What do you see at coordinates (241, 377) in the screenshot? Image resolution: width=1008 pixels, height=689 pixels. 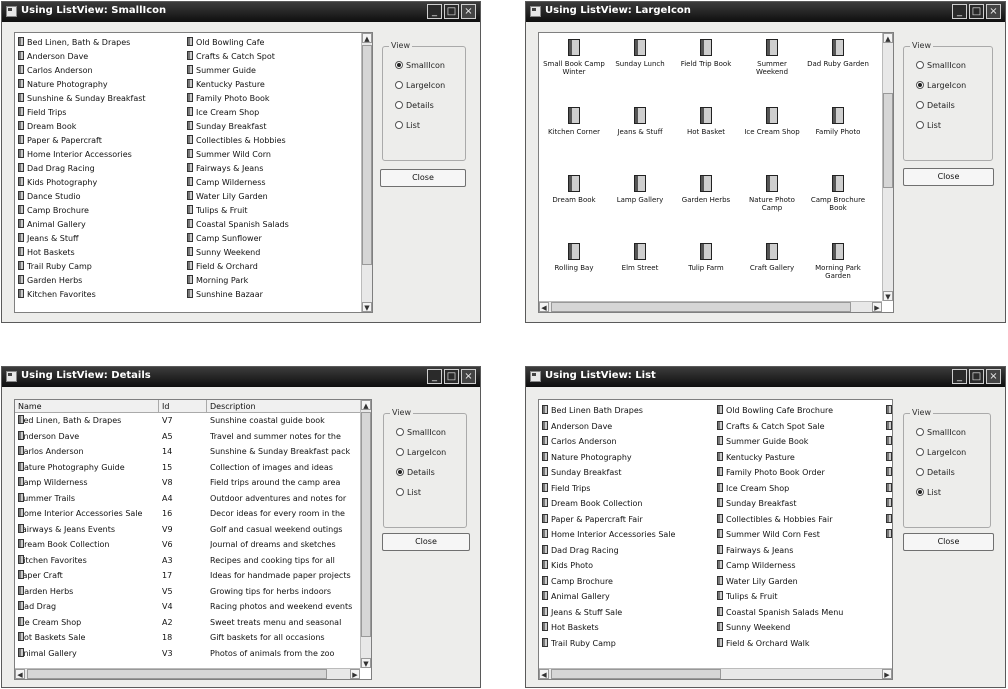 I see `title-bar: Using ListView: Details _ □ ×` at bounding box center [241, 377].